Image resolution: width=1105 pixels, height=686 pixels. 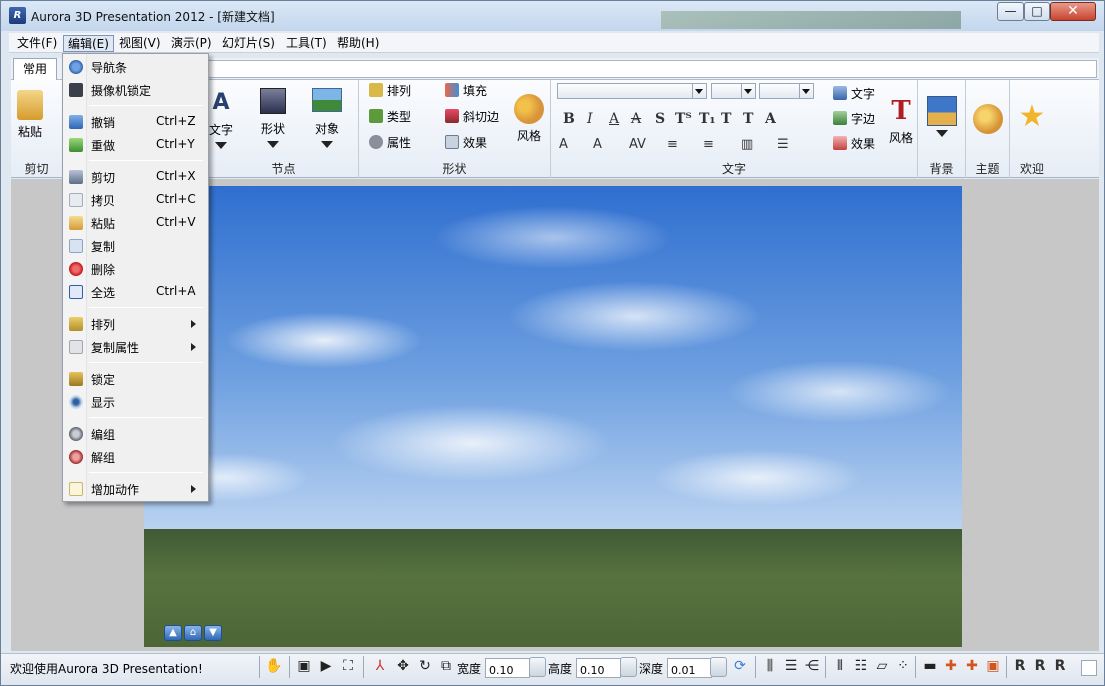 What do you see at coordinates (840, 666) in the screenshot?
I see `distribute-h-icon: ⫴` at bounding box center [840, 666].